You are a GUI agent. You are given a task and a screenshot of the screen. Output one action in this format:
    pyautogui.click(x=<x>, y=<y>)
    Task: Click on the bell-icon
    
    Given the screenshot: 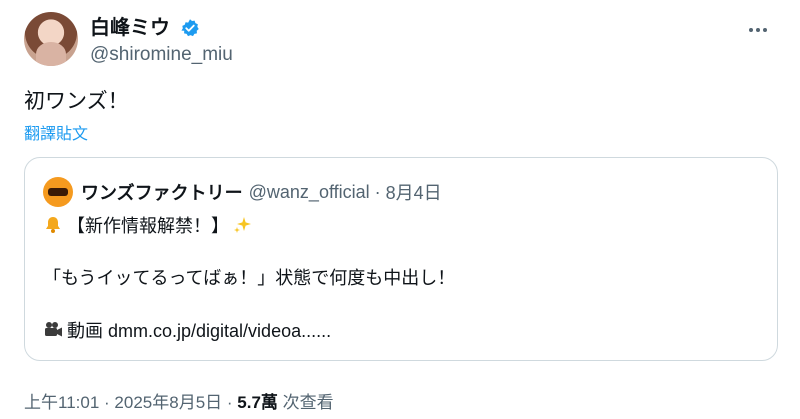 What is the action you would take?
    pyautogui.click(x=53, y=225)
    